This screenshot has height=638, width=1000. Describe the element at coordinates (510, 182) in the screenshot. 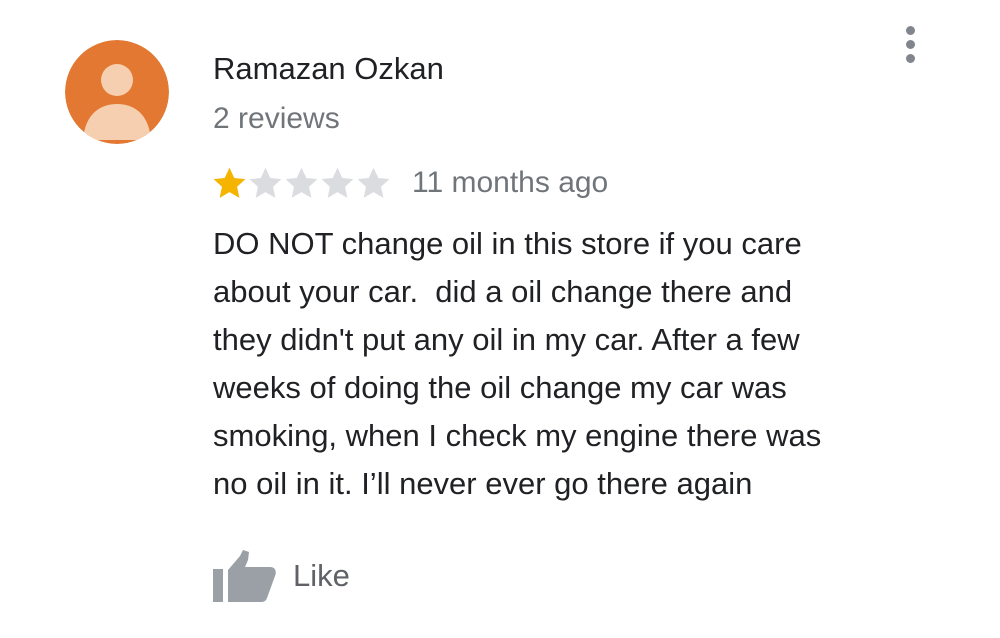

I see `review-timestamp: 11 months ago` at that location.